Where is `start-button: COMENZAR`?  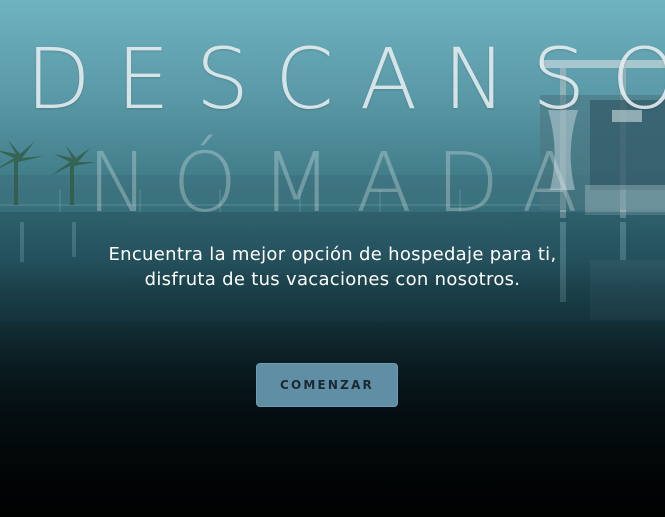
start-button: COMENZAR is located at coordinates (327, 385).